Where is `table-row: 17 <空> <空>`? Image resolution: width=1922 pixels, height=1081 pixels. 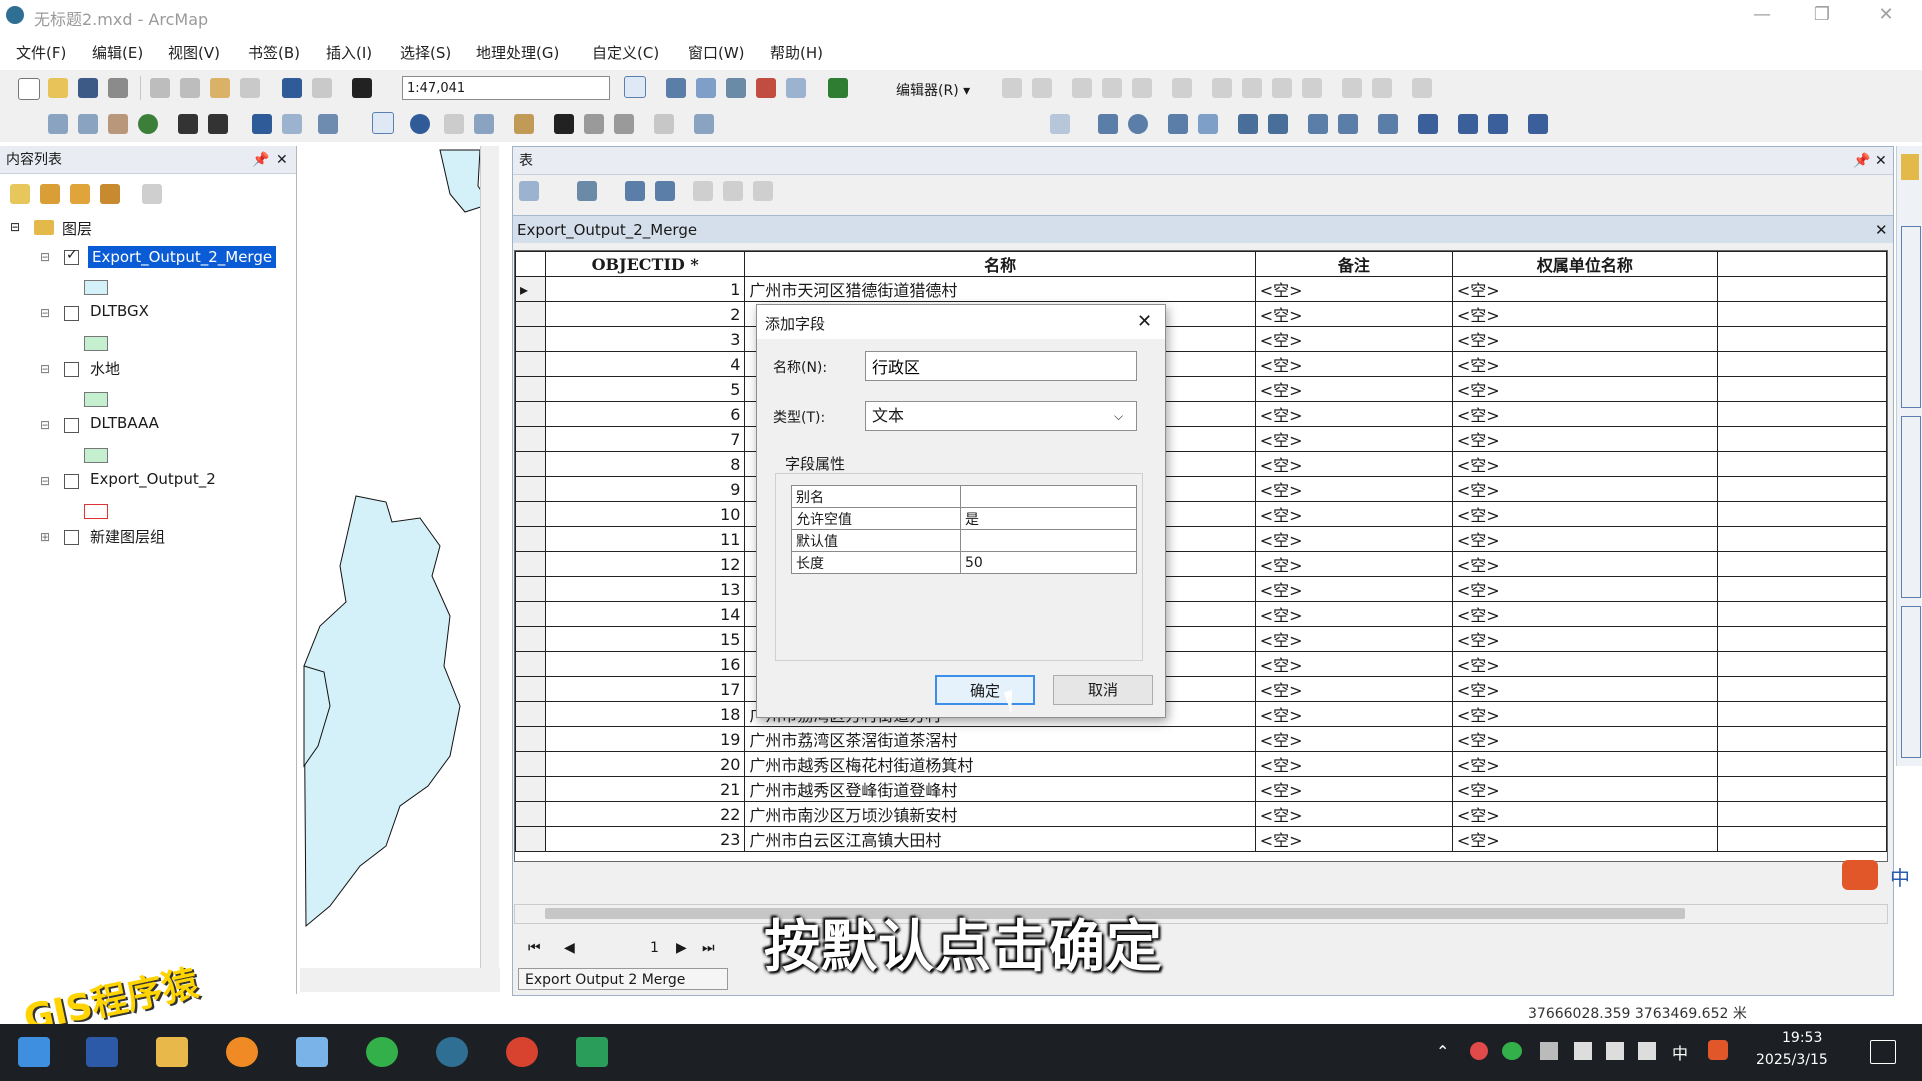
table-row: 17 <空> <空> is located at coordinates (1201, 689).